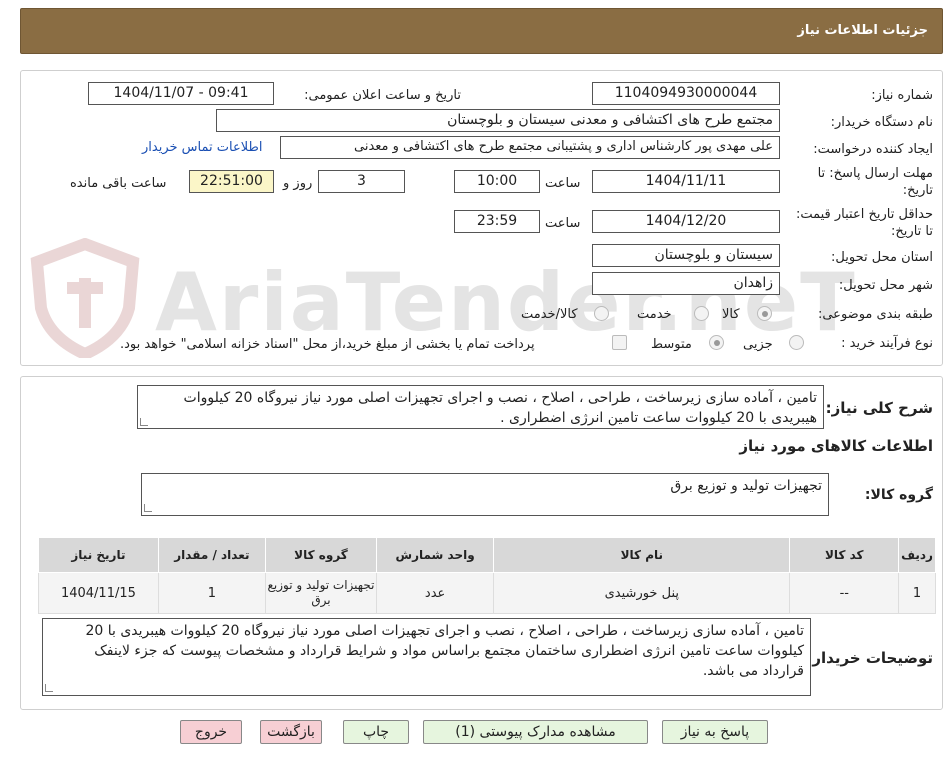 Image resolution: width=951 pixels, height=764 pixels. I want to click on reply-deadline-label-text: مهلت ارسال پاسخ: تا تاریخ:, so click(875, 182).